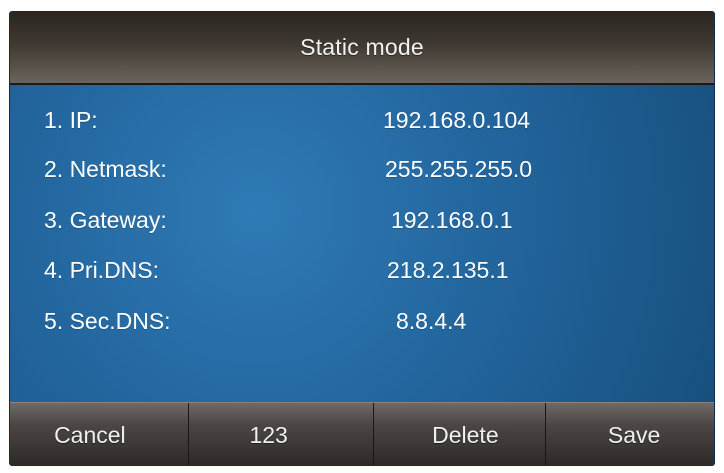  I want to click on input-mode-button: 123, so click(281, 434).